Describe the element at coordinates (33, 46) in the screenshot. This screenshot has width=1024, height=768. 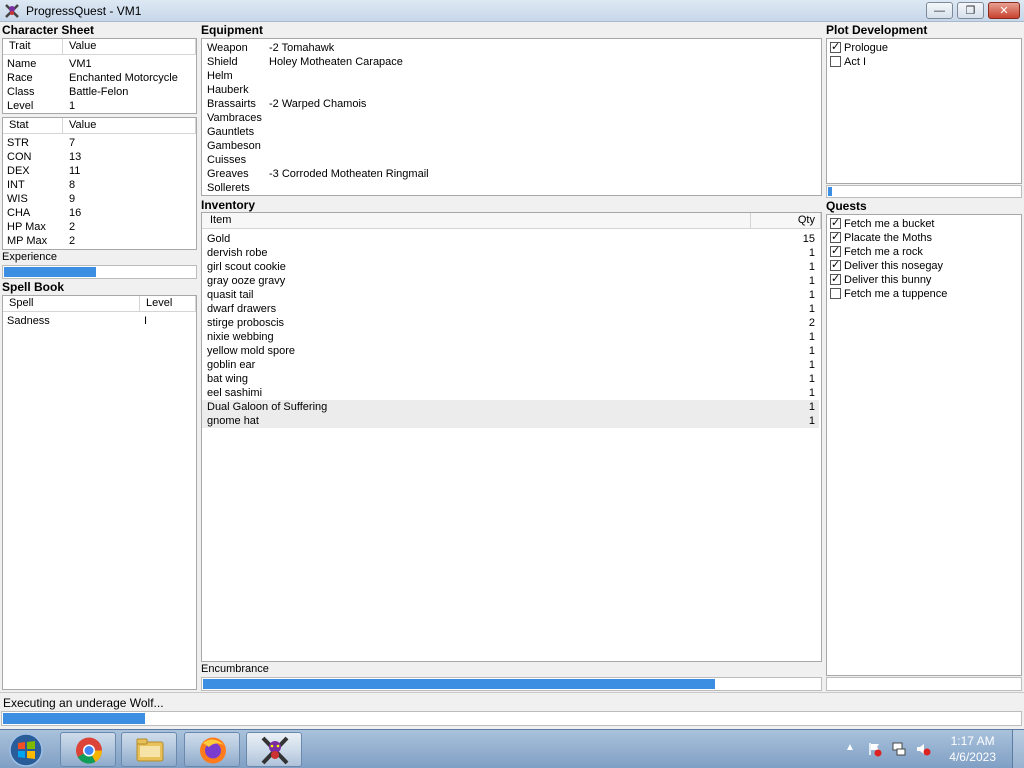
I see `trait-column-header: Trait` at that location.